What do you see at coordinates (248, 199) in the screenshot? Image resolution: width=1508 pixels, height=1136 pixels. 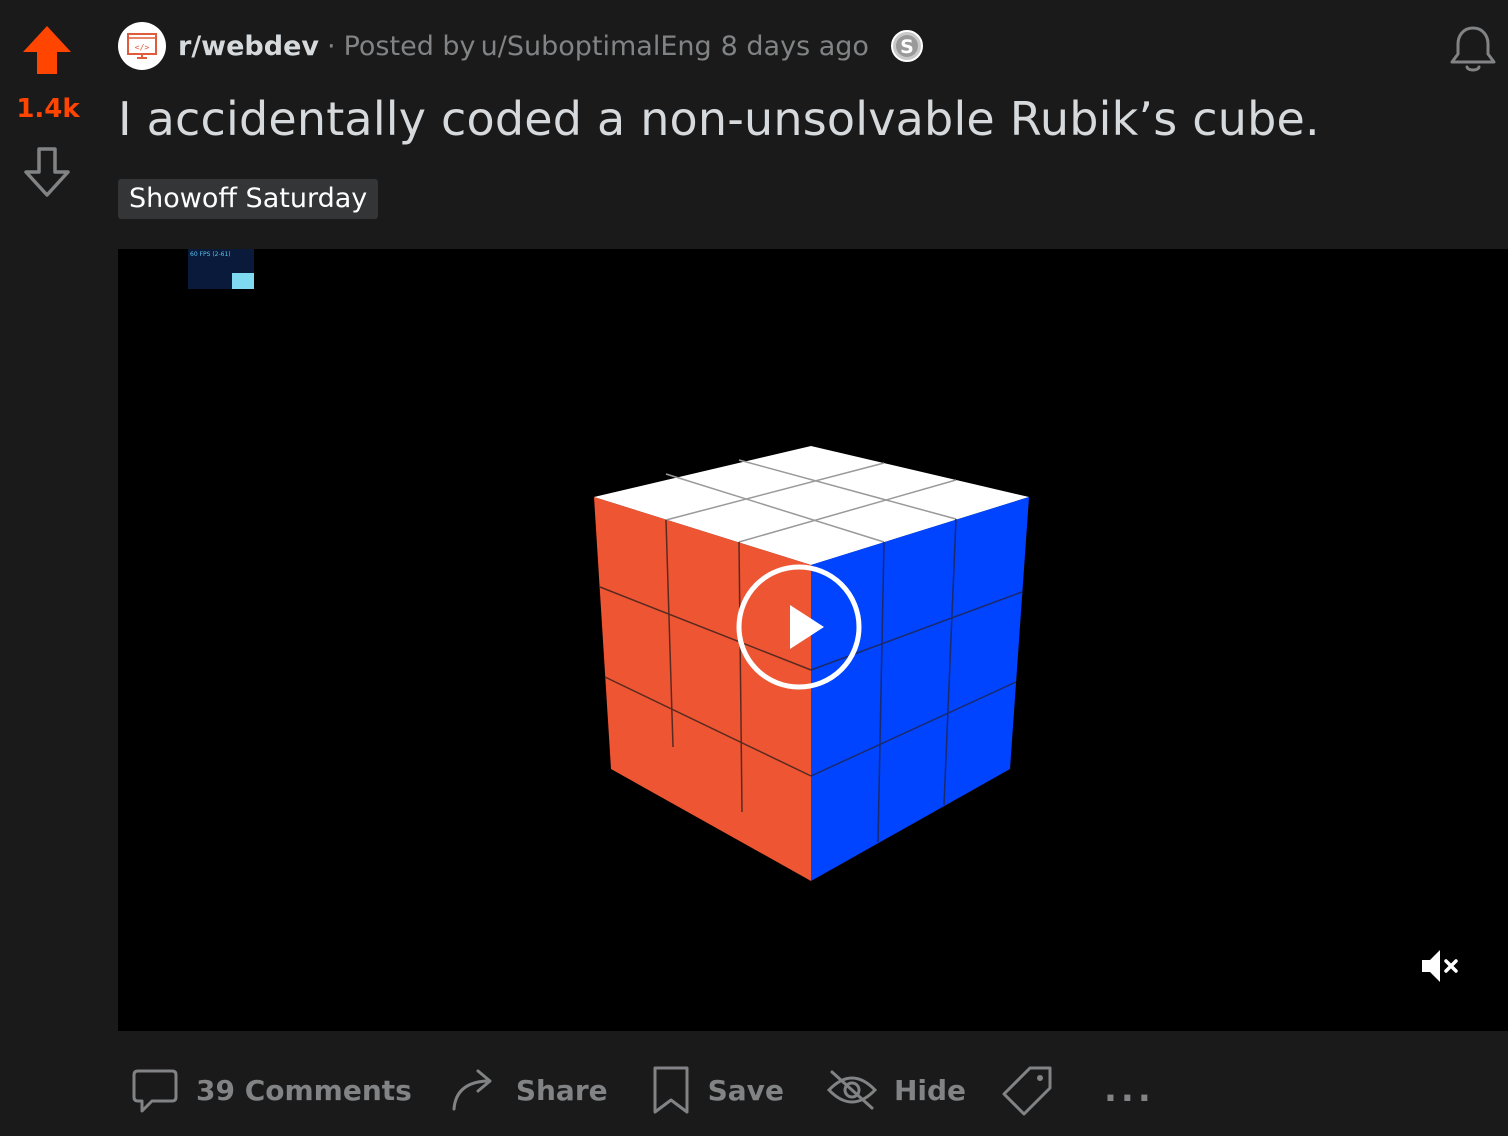 I see `post-flair: Showoff Saturday` at bounding box center [248, 199].